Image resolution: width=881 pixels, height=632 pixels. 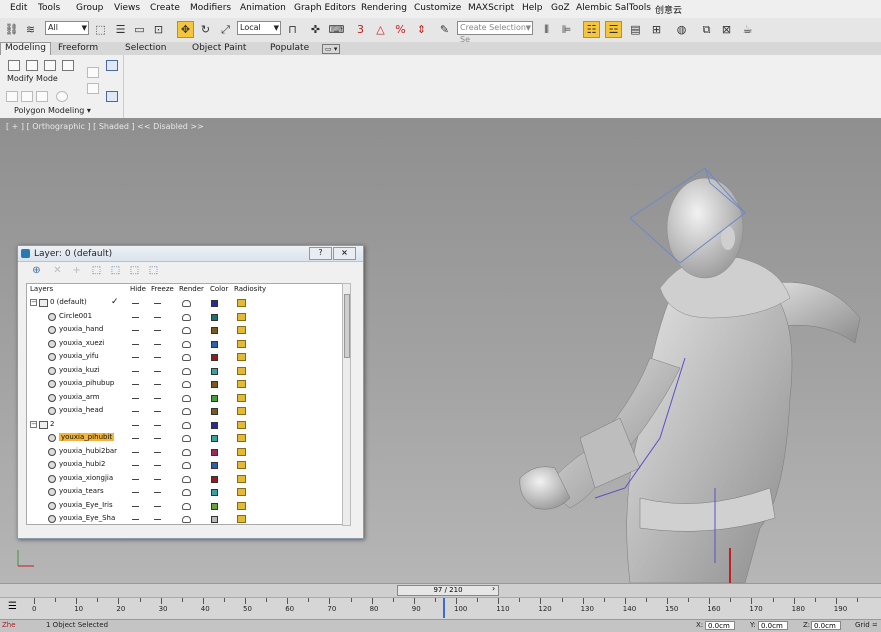 I want to click on object-row: youxia_pihubup, so click(x=185, y=384).